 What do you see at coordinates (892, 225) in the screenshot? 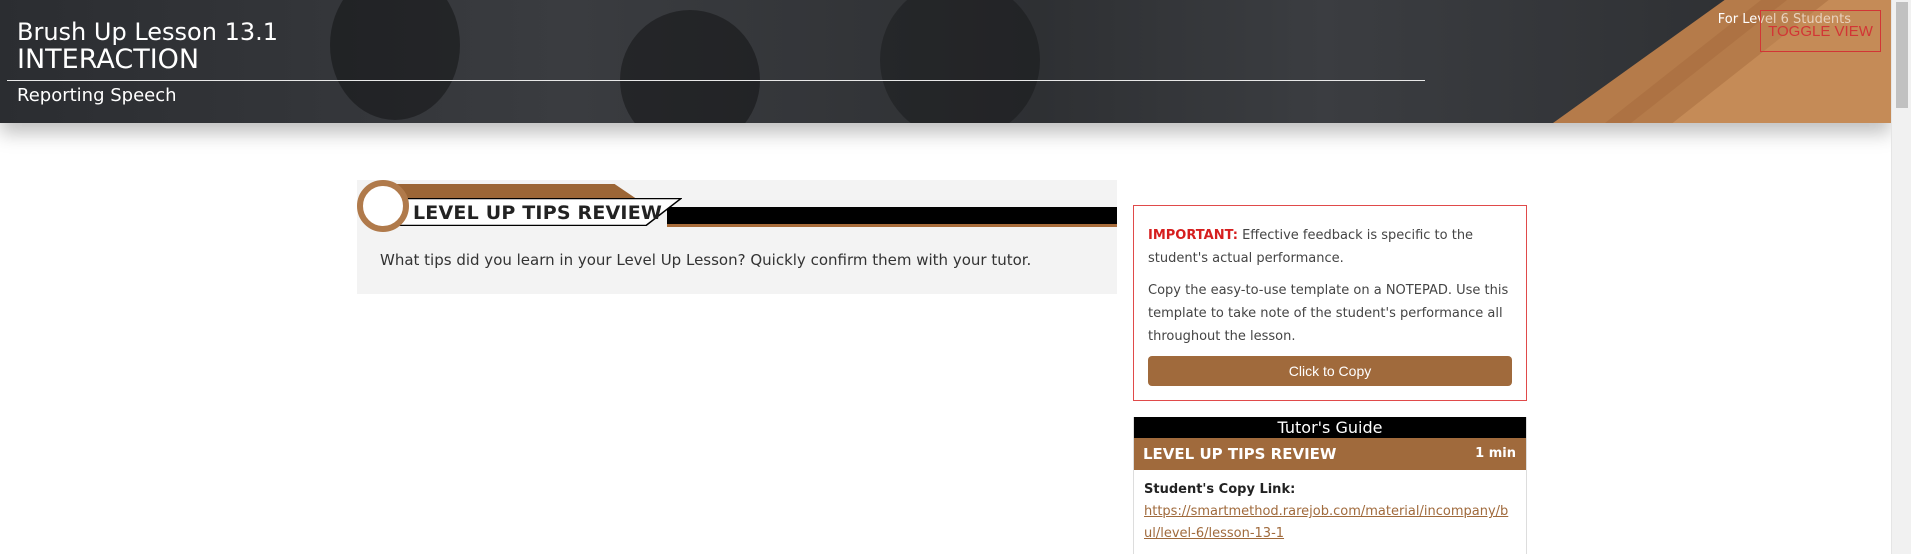
I see `header-brown-line` at bounding box center [892, 225].